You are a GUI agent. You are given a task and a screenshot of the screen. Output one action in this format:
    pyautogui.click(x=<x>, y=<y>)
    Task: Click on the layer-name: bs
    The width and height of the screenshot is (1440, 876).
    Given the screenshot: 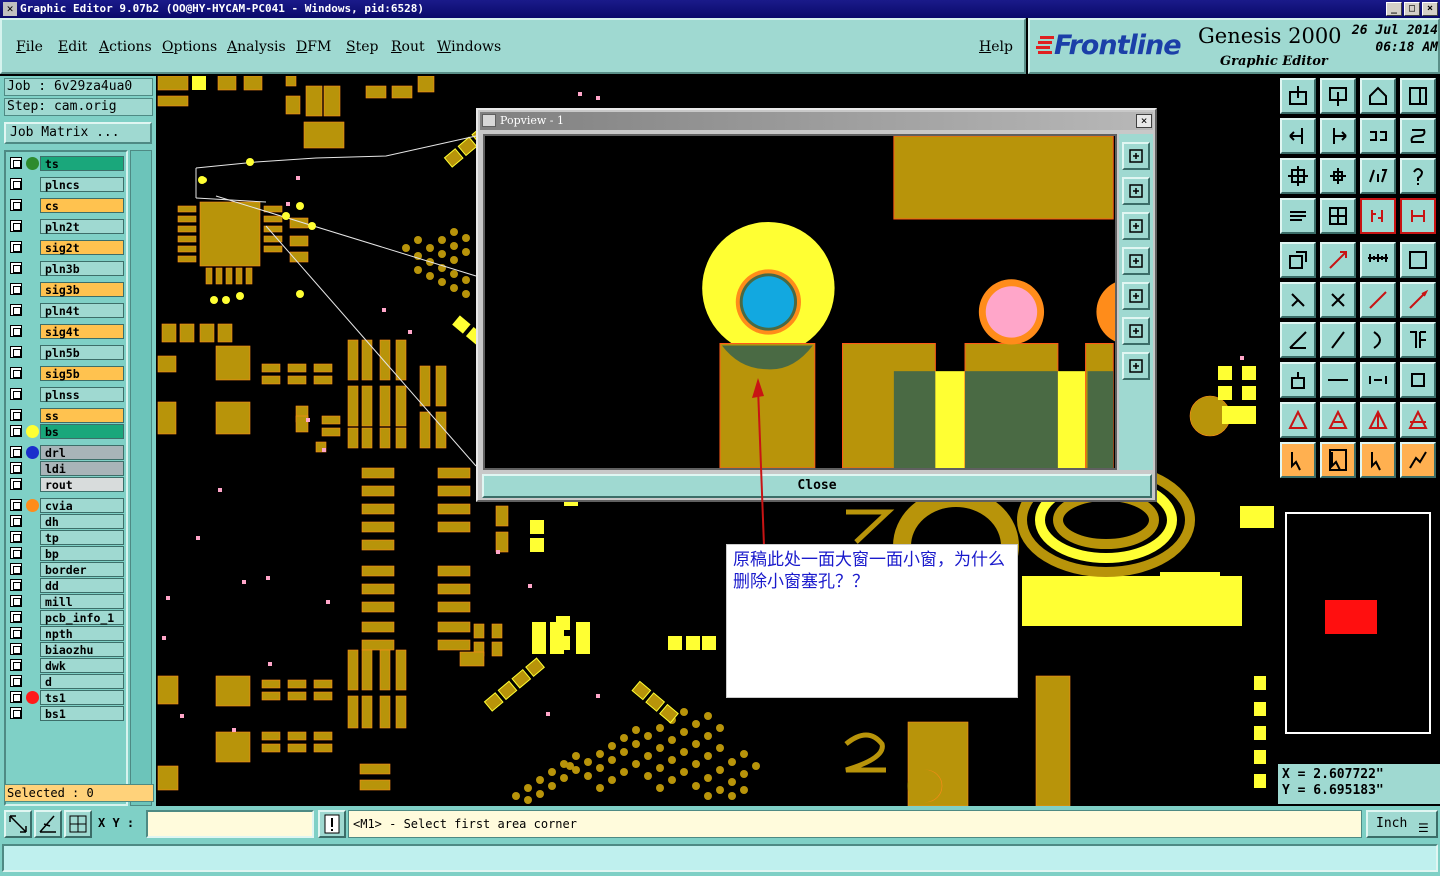 What is the action you would take?
    pyautogui.click(x=82, y=431)
    